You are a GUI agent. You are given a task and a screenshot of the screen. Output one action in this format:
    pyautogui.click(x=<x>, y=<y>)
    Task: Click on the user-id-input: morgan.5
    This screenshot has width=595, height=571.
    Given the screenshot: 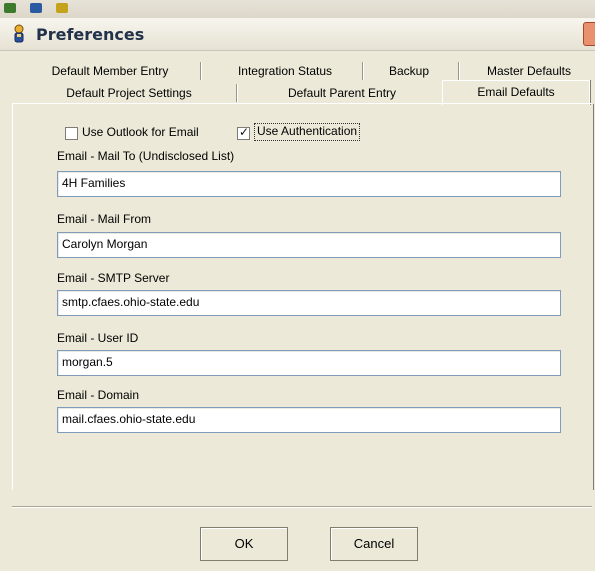 What is the action you would take?
    pyautogui.click(x=309, y=363)
    